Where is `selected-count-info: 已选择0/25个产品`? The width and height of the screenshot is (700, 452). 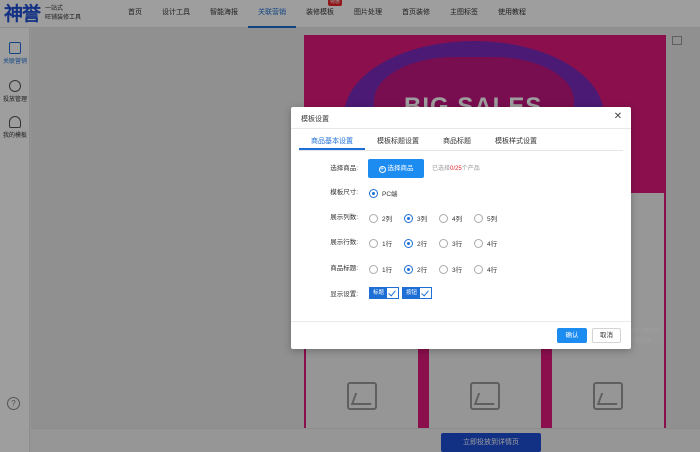 selected-count-info: 已选择0/25个产品 is located at coordinates (456, 169).